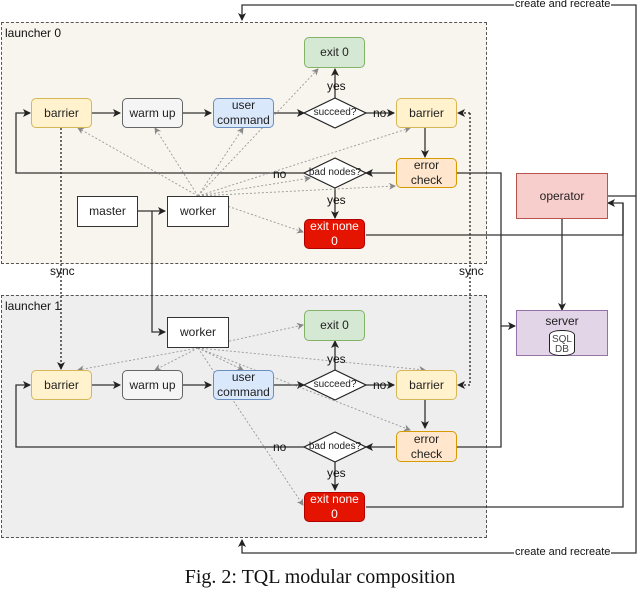  I want to click on l0-exit-0: exit 0, so click(334, 52).